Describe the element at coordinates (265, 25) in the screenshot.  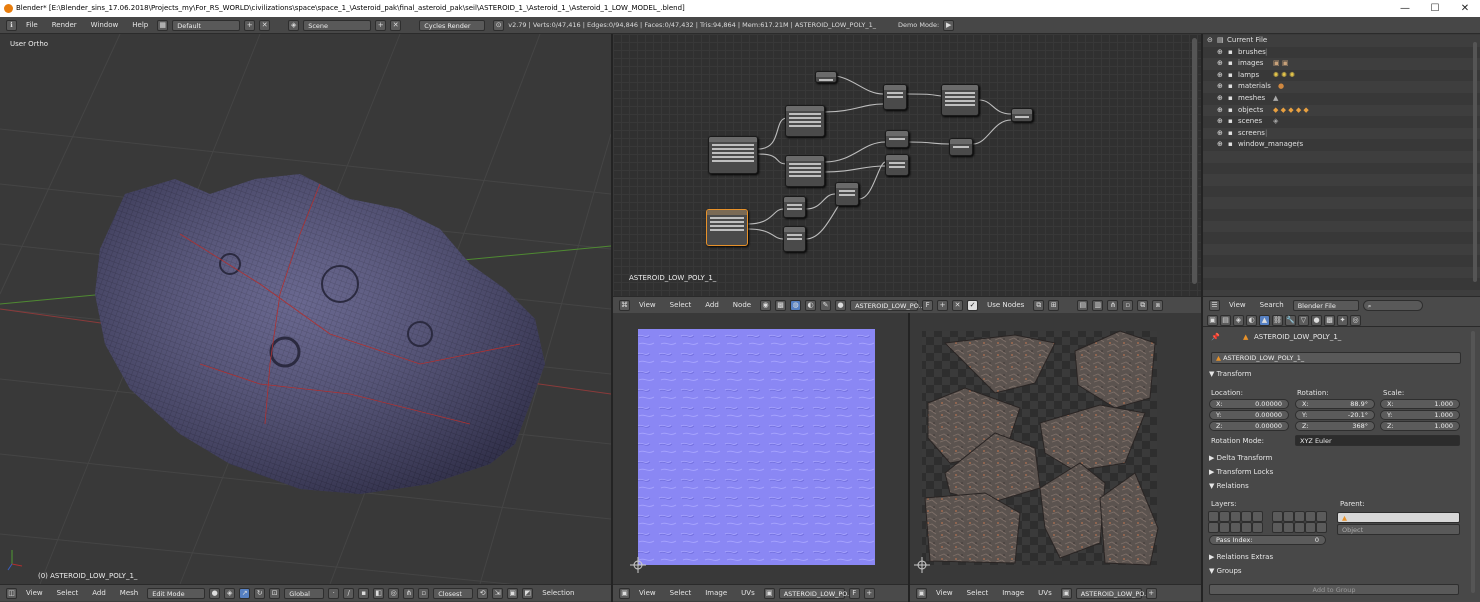
I see `remove-layout-icon: ✕` at that location.